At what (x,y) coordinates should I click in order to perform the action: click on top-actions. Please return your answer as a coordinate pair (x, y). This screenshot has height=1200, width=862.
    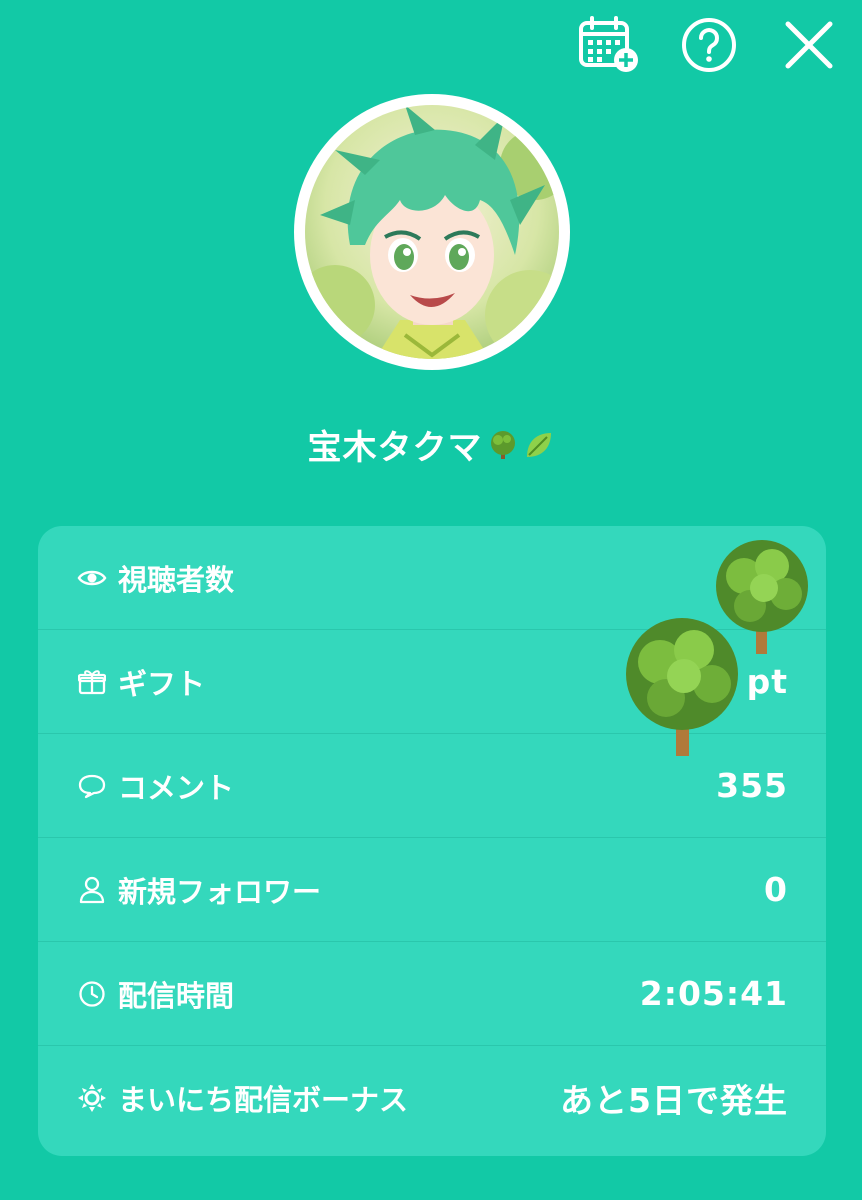
    Looking at the image, I should click on (709, 45).